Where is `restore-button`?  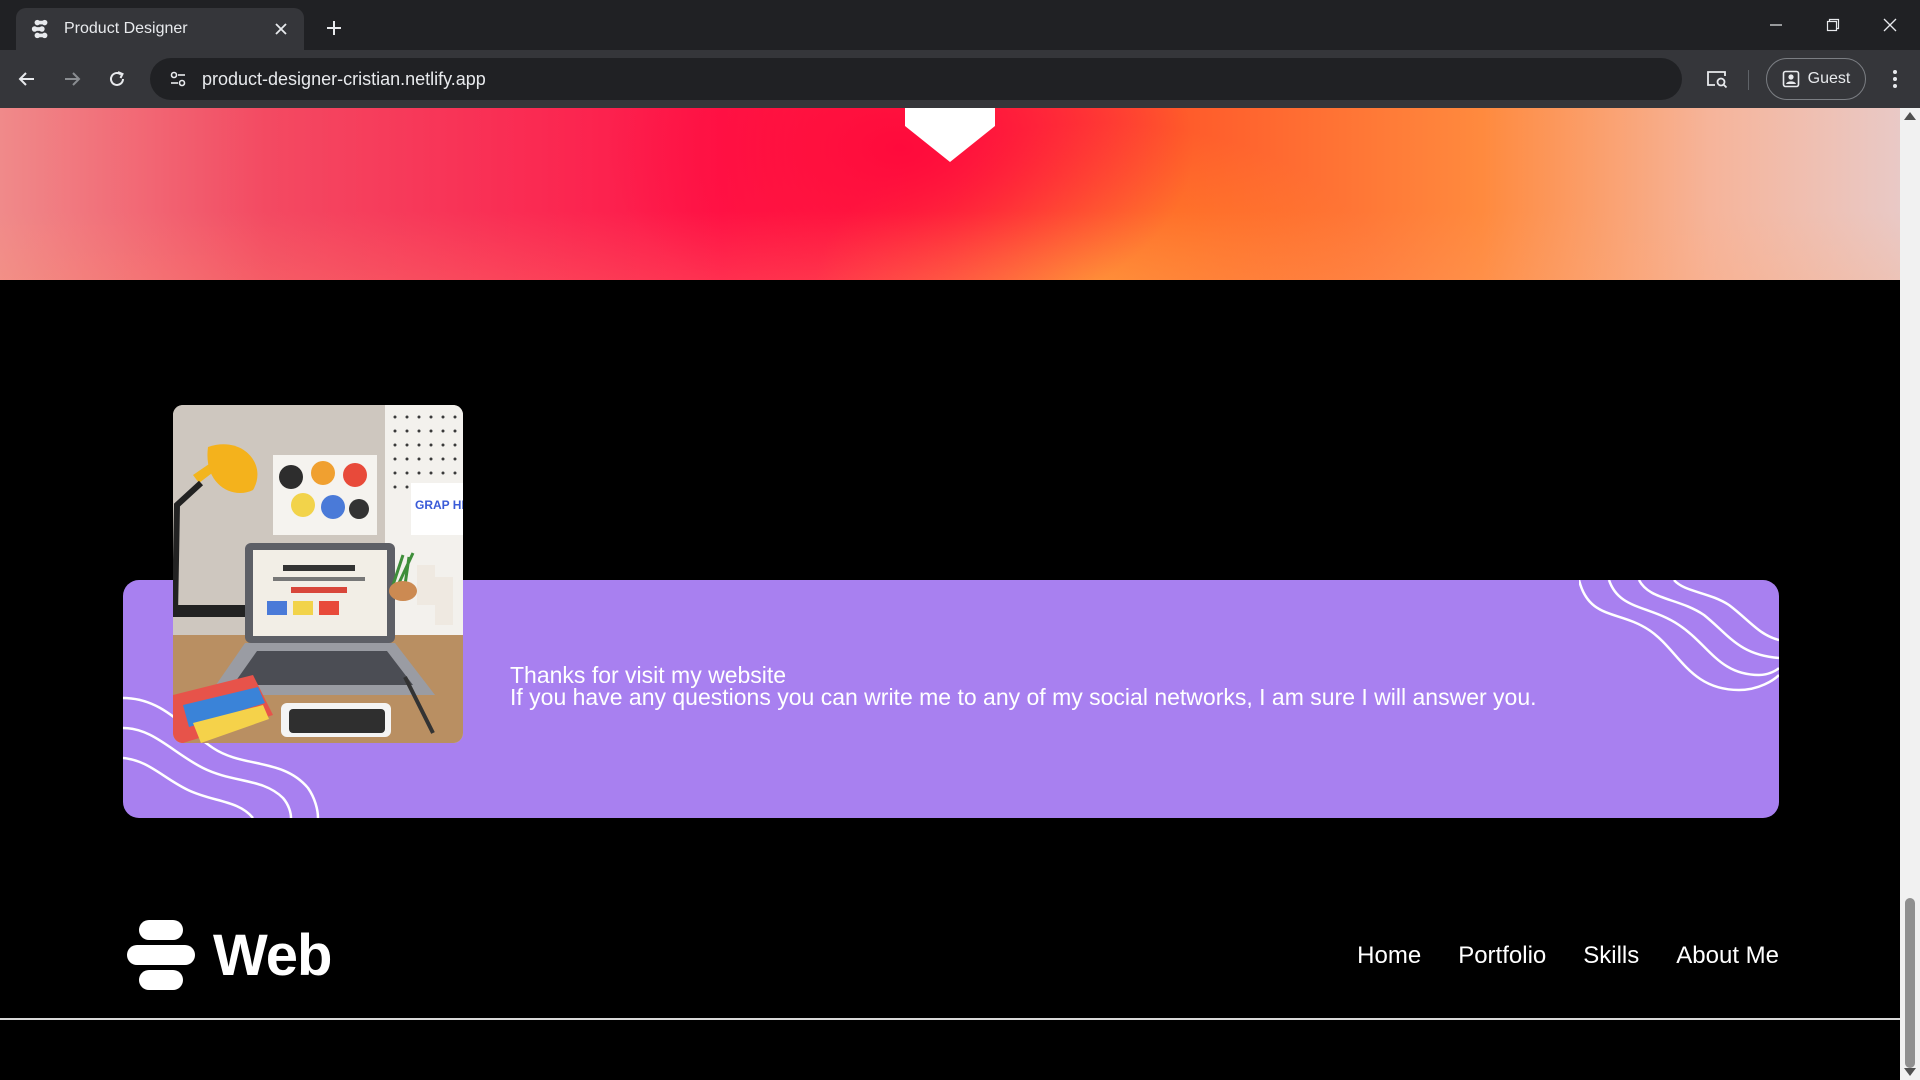 restore-button is located at coordinates (1833, 25).